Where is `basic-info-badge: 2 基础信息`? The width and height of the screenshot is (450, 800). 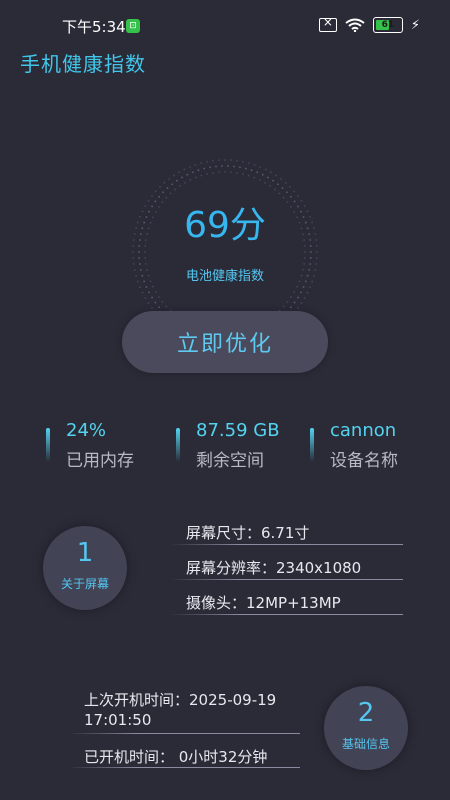
basic-info-badge: 2 基础信息 is located at coordinates (366, 728).